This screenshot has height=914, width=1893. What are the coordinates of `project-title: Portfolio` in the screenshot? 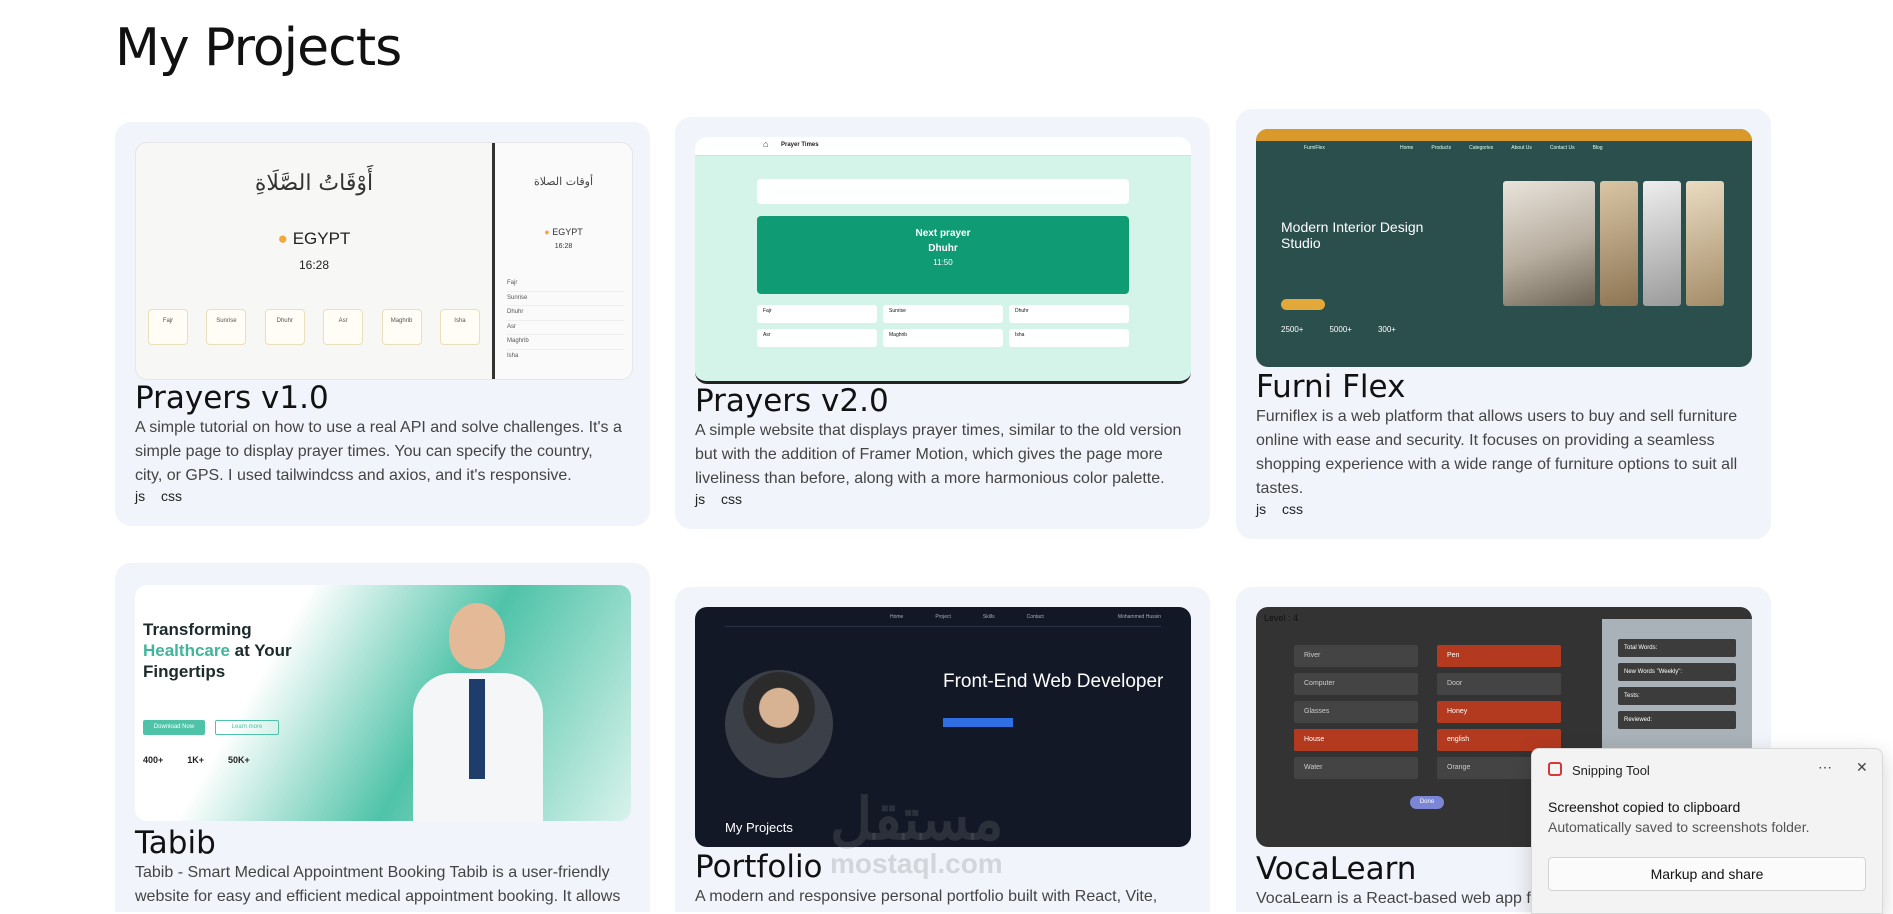 It's located at (759, 867).